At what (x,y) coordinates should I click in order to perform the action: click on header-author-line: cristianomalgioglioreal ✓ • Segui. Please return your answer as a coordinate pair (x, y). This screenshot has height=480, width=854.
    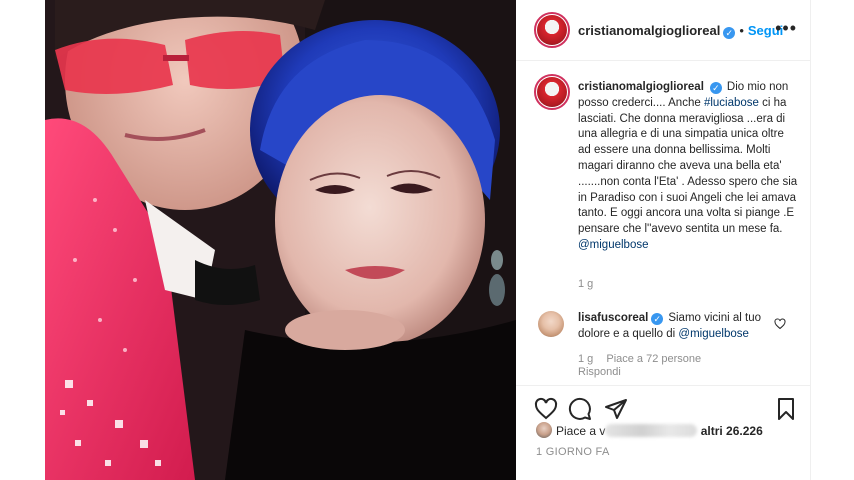
    Looking at the image, I should click on (680, 31).